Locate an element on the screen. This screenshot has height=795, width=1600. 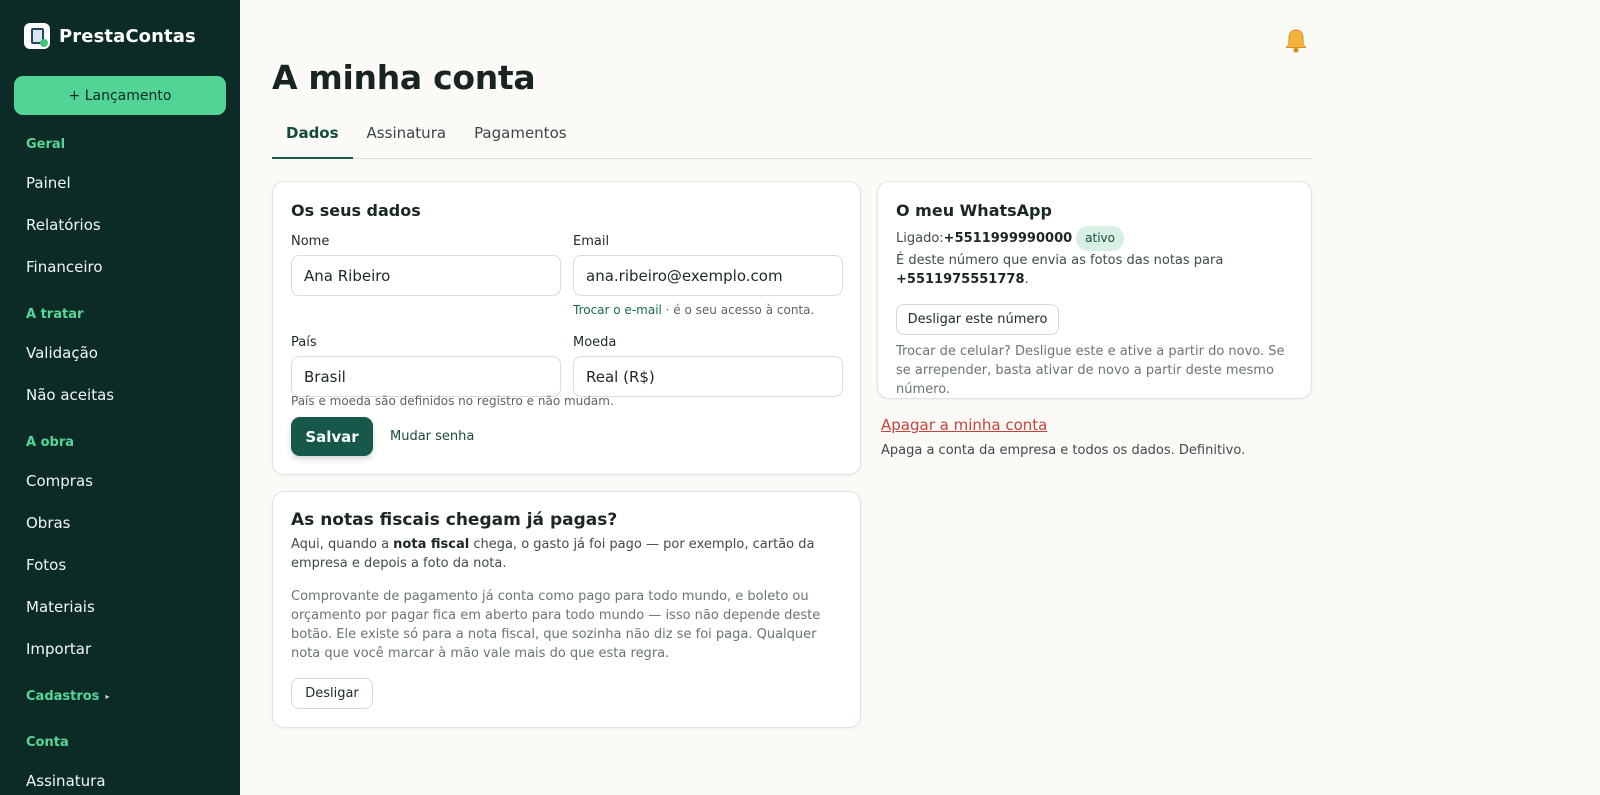
tab-pagamentos: Pagamentos is located at coordinates (520, 138).